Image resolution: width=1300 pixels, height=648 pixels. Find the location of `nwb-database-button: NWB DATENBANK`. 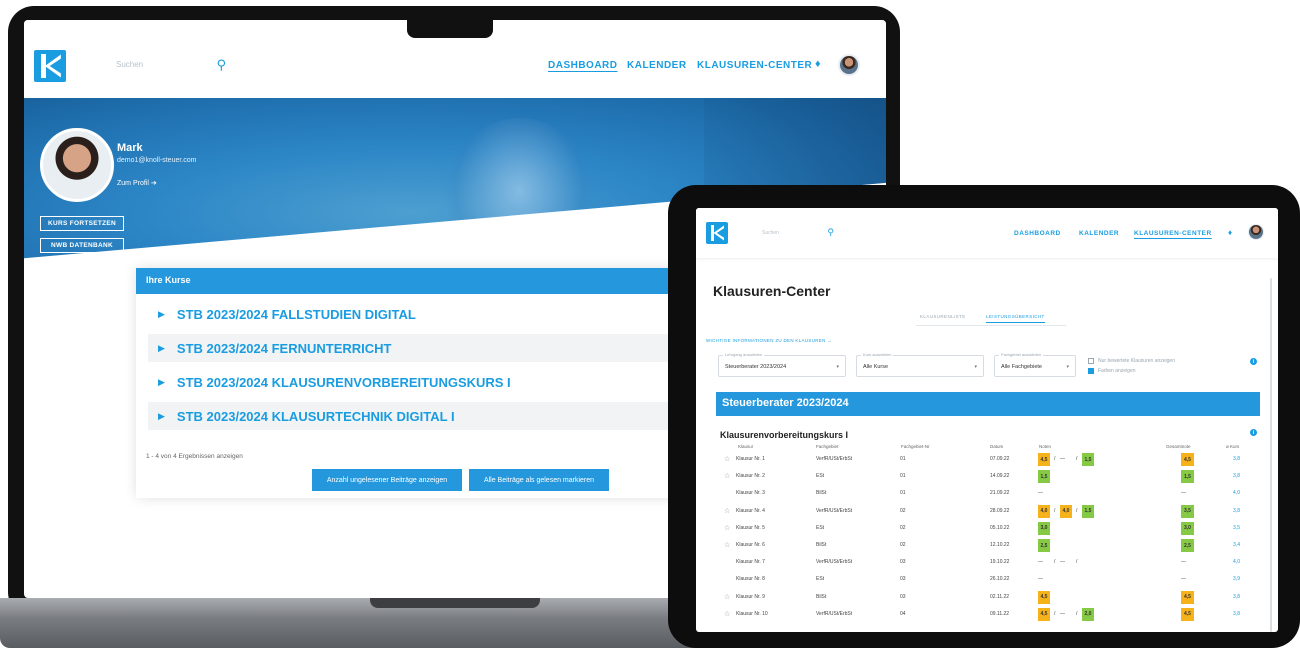

nwb-database-button: NWB DATENBANK is located at coordinates (82, 245).